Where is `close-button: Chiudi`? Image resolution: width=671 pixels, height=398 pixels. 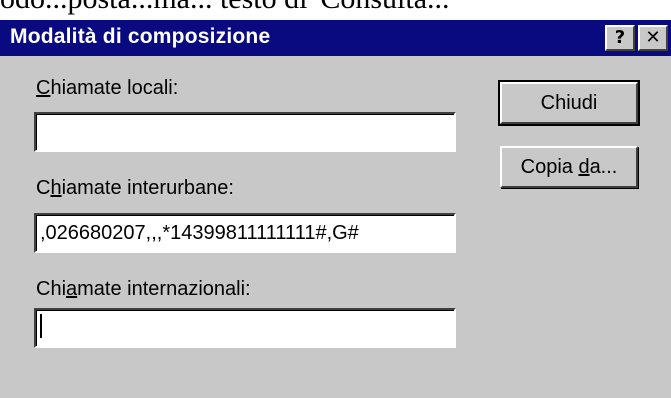 close-button: Chiudi is located at coordinates (569, 103).